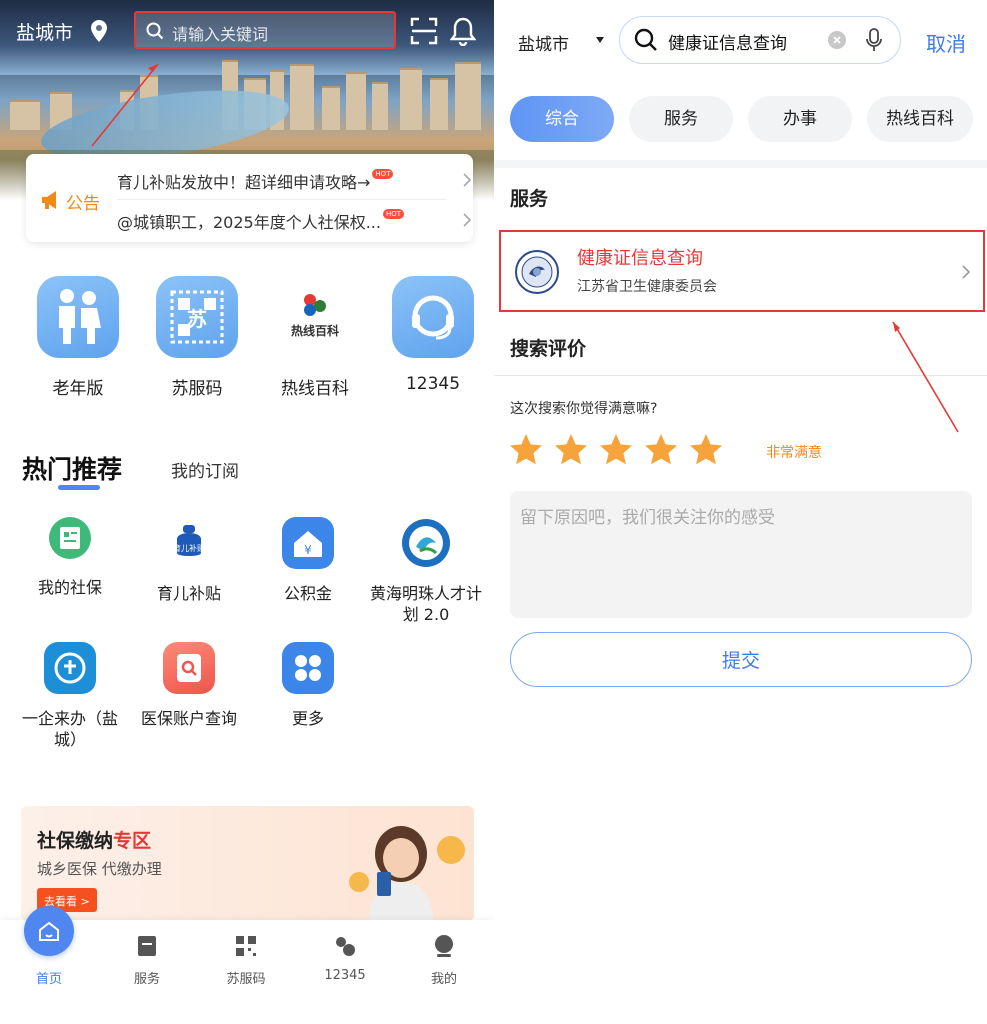 Image resolution: width=987 pixels, height=1024 pixels. What do you see at coordinates (189, 668) in the screenshot?
I see `medical-insurance-icon` at bounding box center [189, 668].